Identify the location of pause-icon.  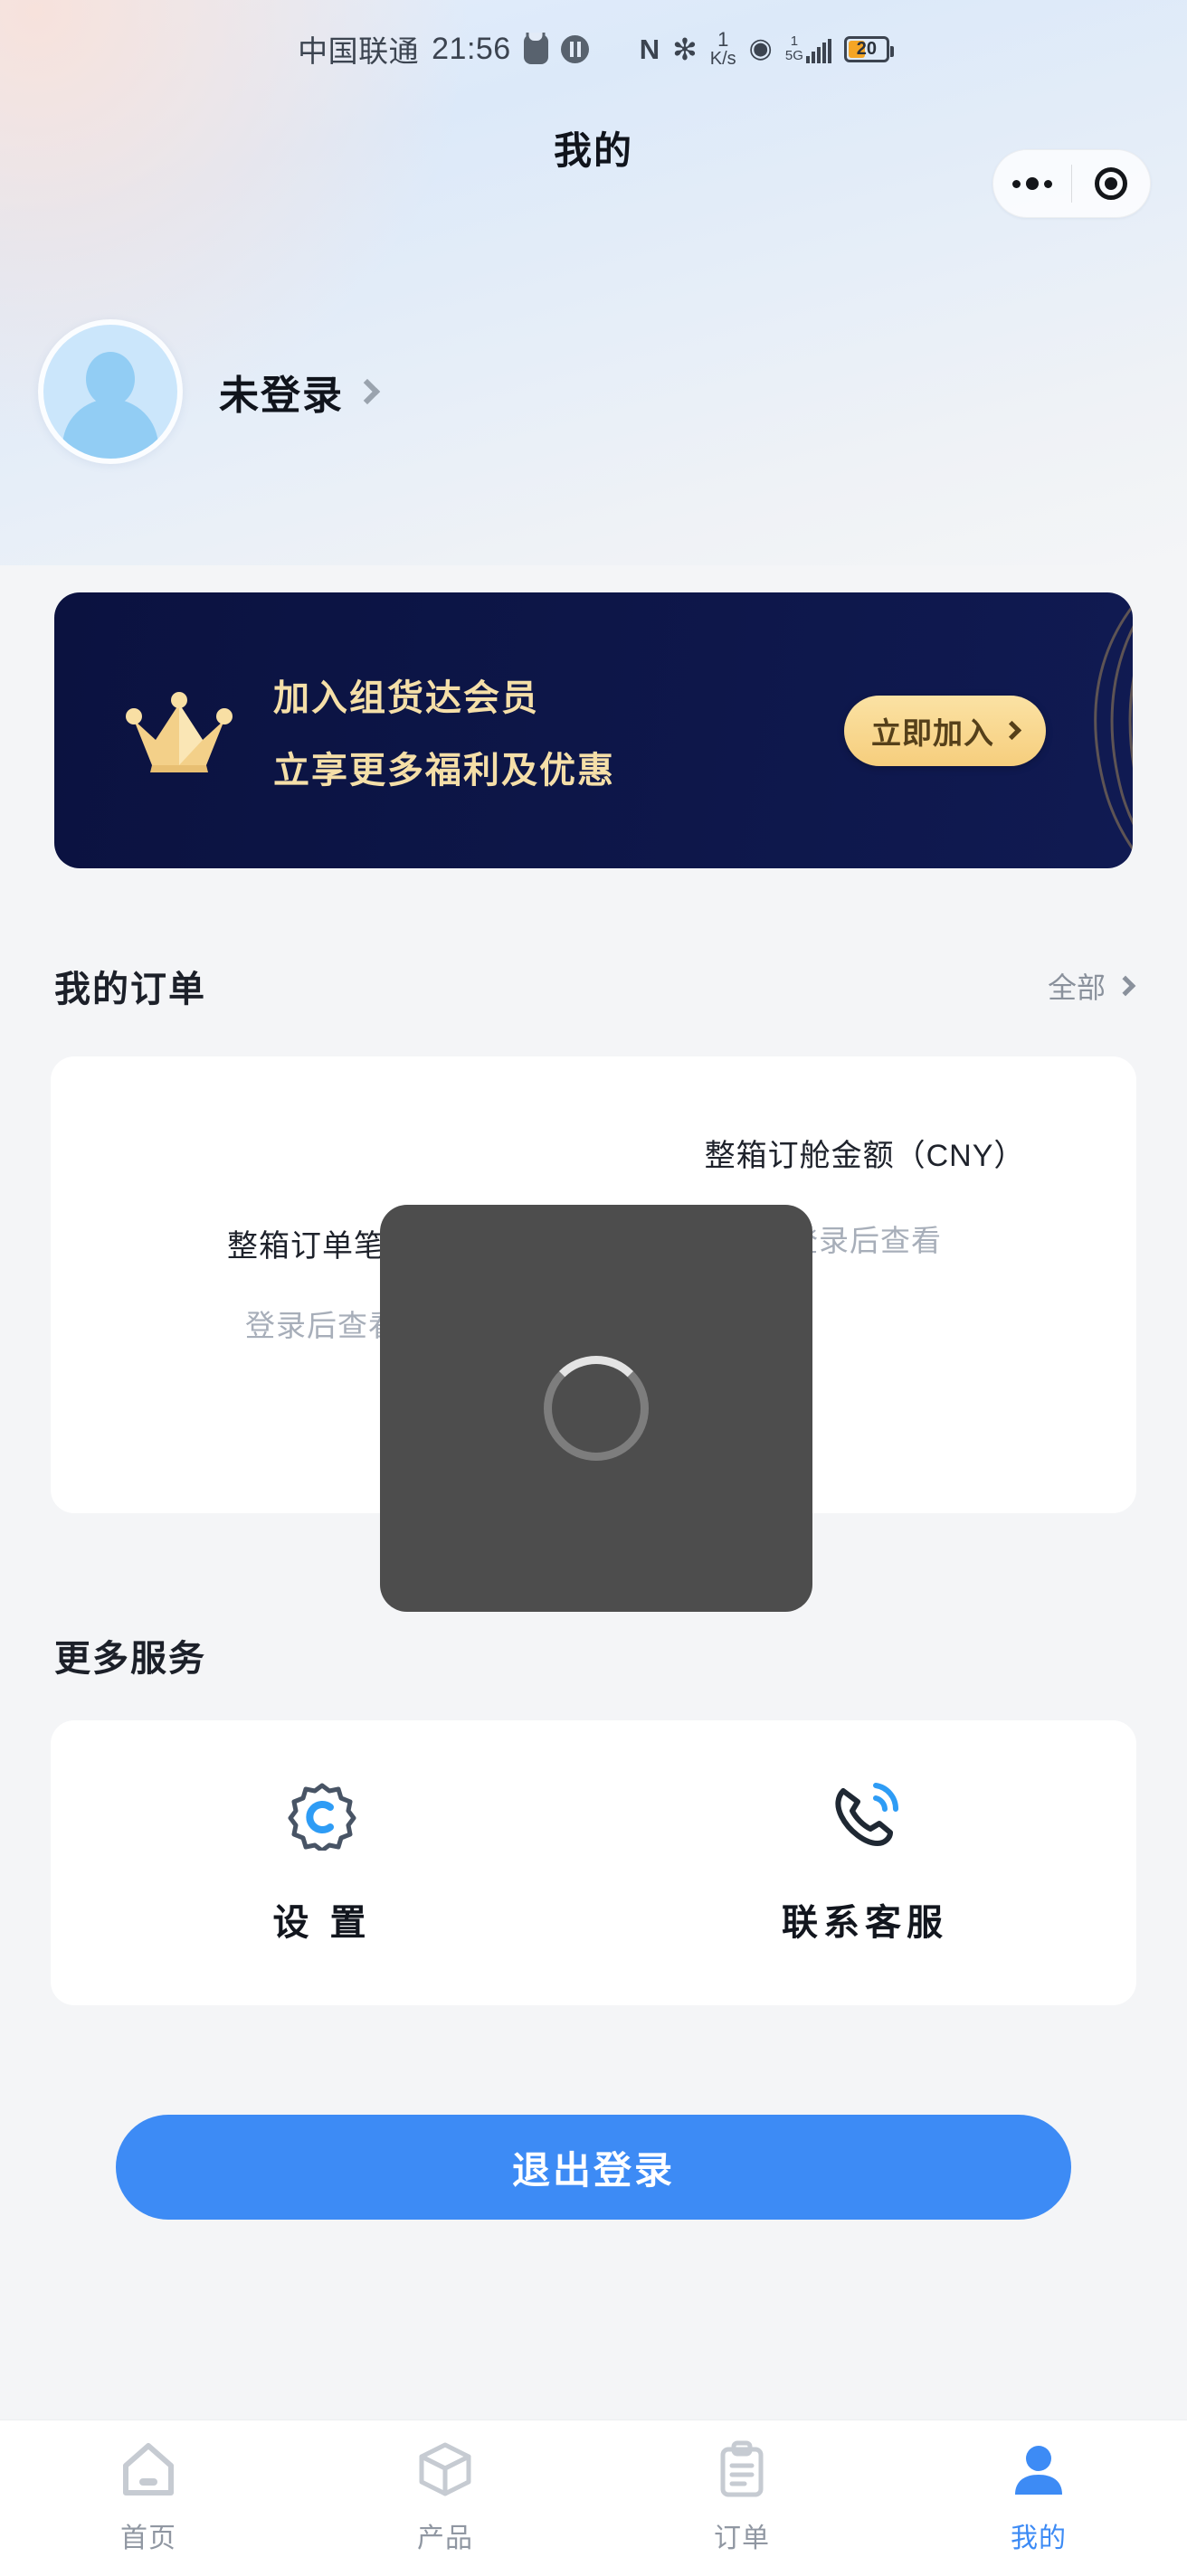
(574, 48).